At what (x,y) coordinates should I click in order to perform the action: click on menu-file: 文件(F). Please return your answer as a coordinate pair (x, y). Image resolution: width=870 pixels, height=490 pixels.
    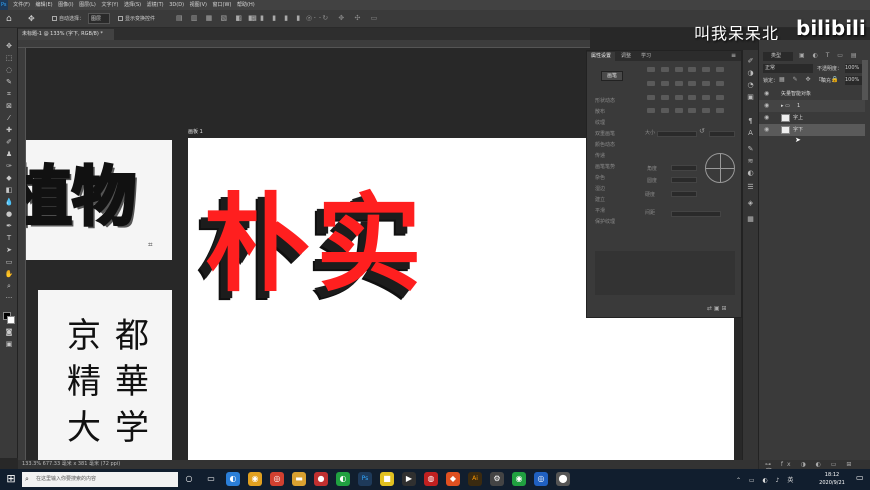
    Looking at the image, I should click on (21, 5).